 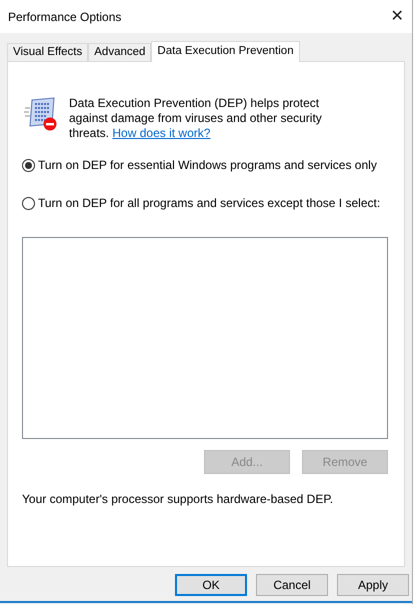 What do you see at coordinates (199, 165) in the screenshot?
I see `radio-option: Turn on DEP for essential Windows programs and services only` at bounding box center [199, 165].